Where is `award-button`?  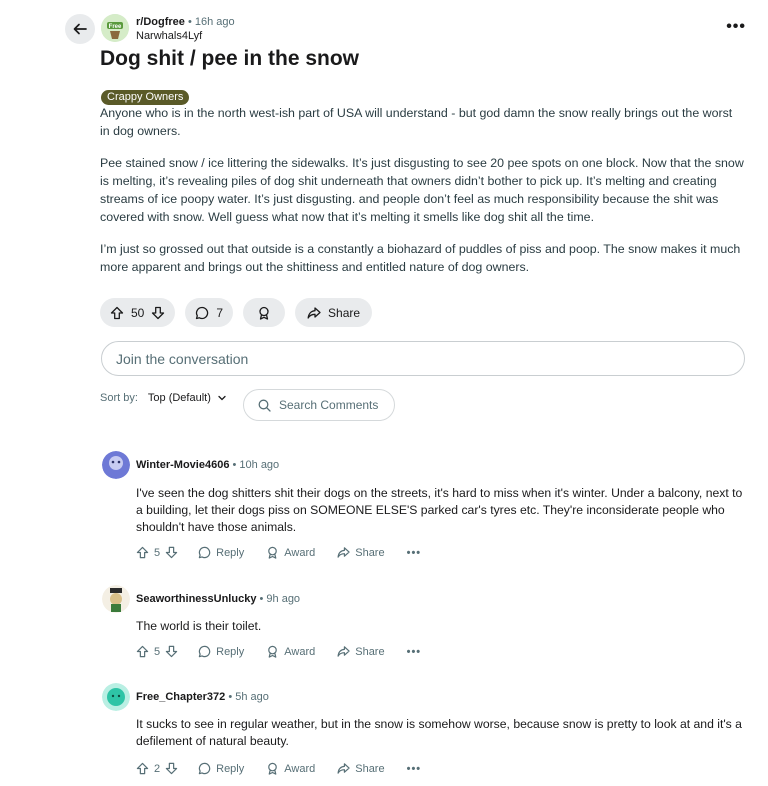 award-button is located at coordinates (264, 312).